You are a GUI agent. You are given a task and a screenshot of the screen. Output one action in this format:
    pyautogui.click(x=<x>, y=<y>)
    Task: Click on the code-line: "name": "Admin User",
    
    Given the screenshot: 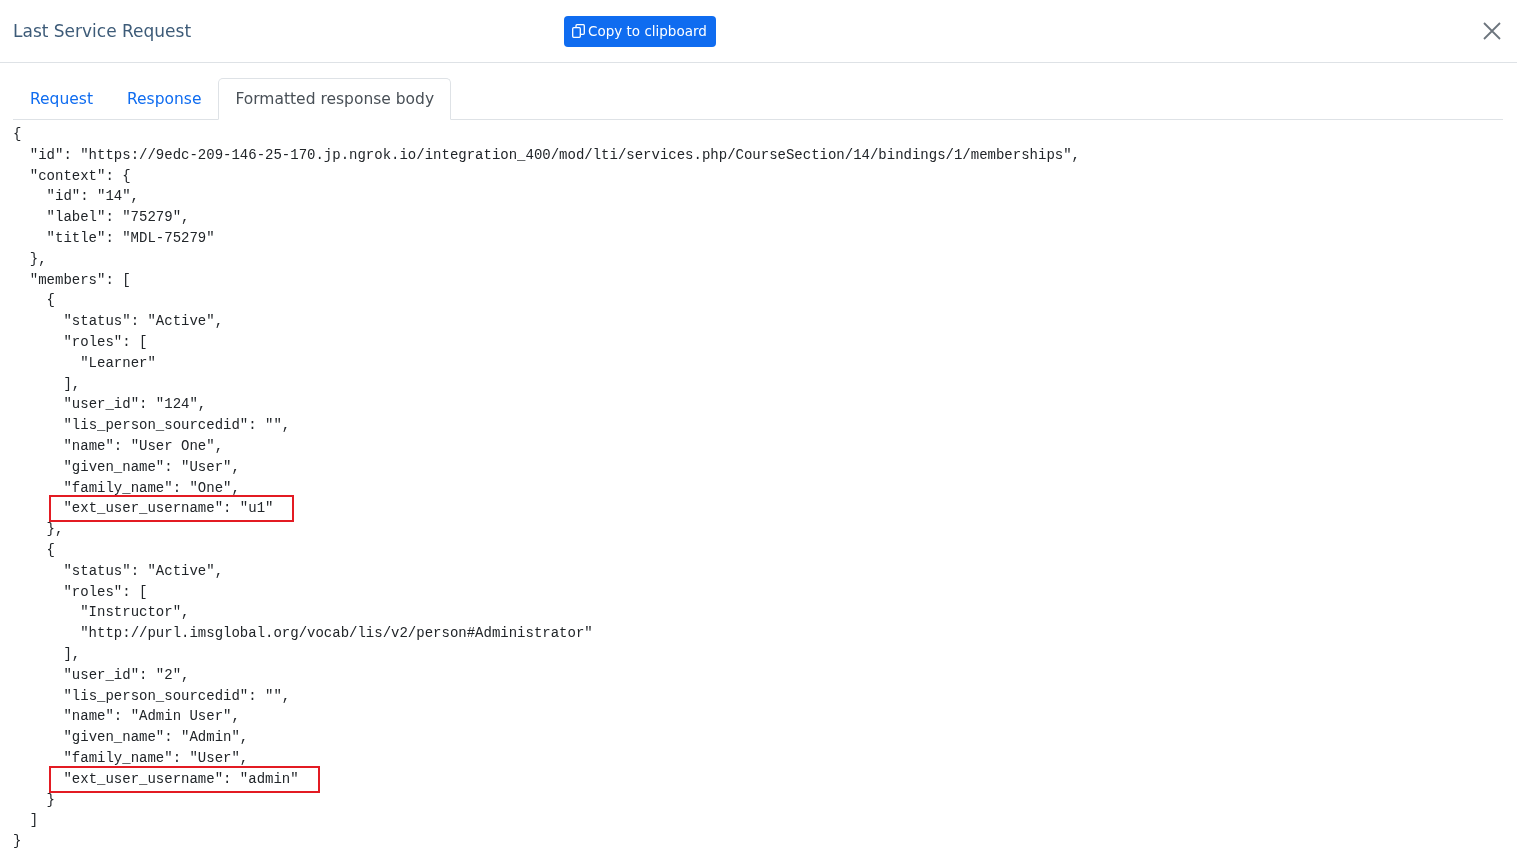 What is the action you would take?
    pyautogui.click(x=151, y=716)
    